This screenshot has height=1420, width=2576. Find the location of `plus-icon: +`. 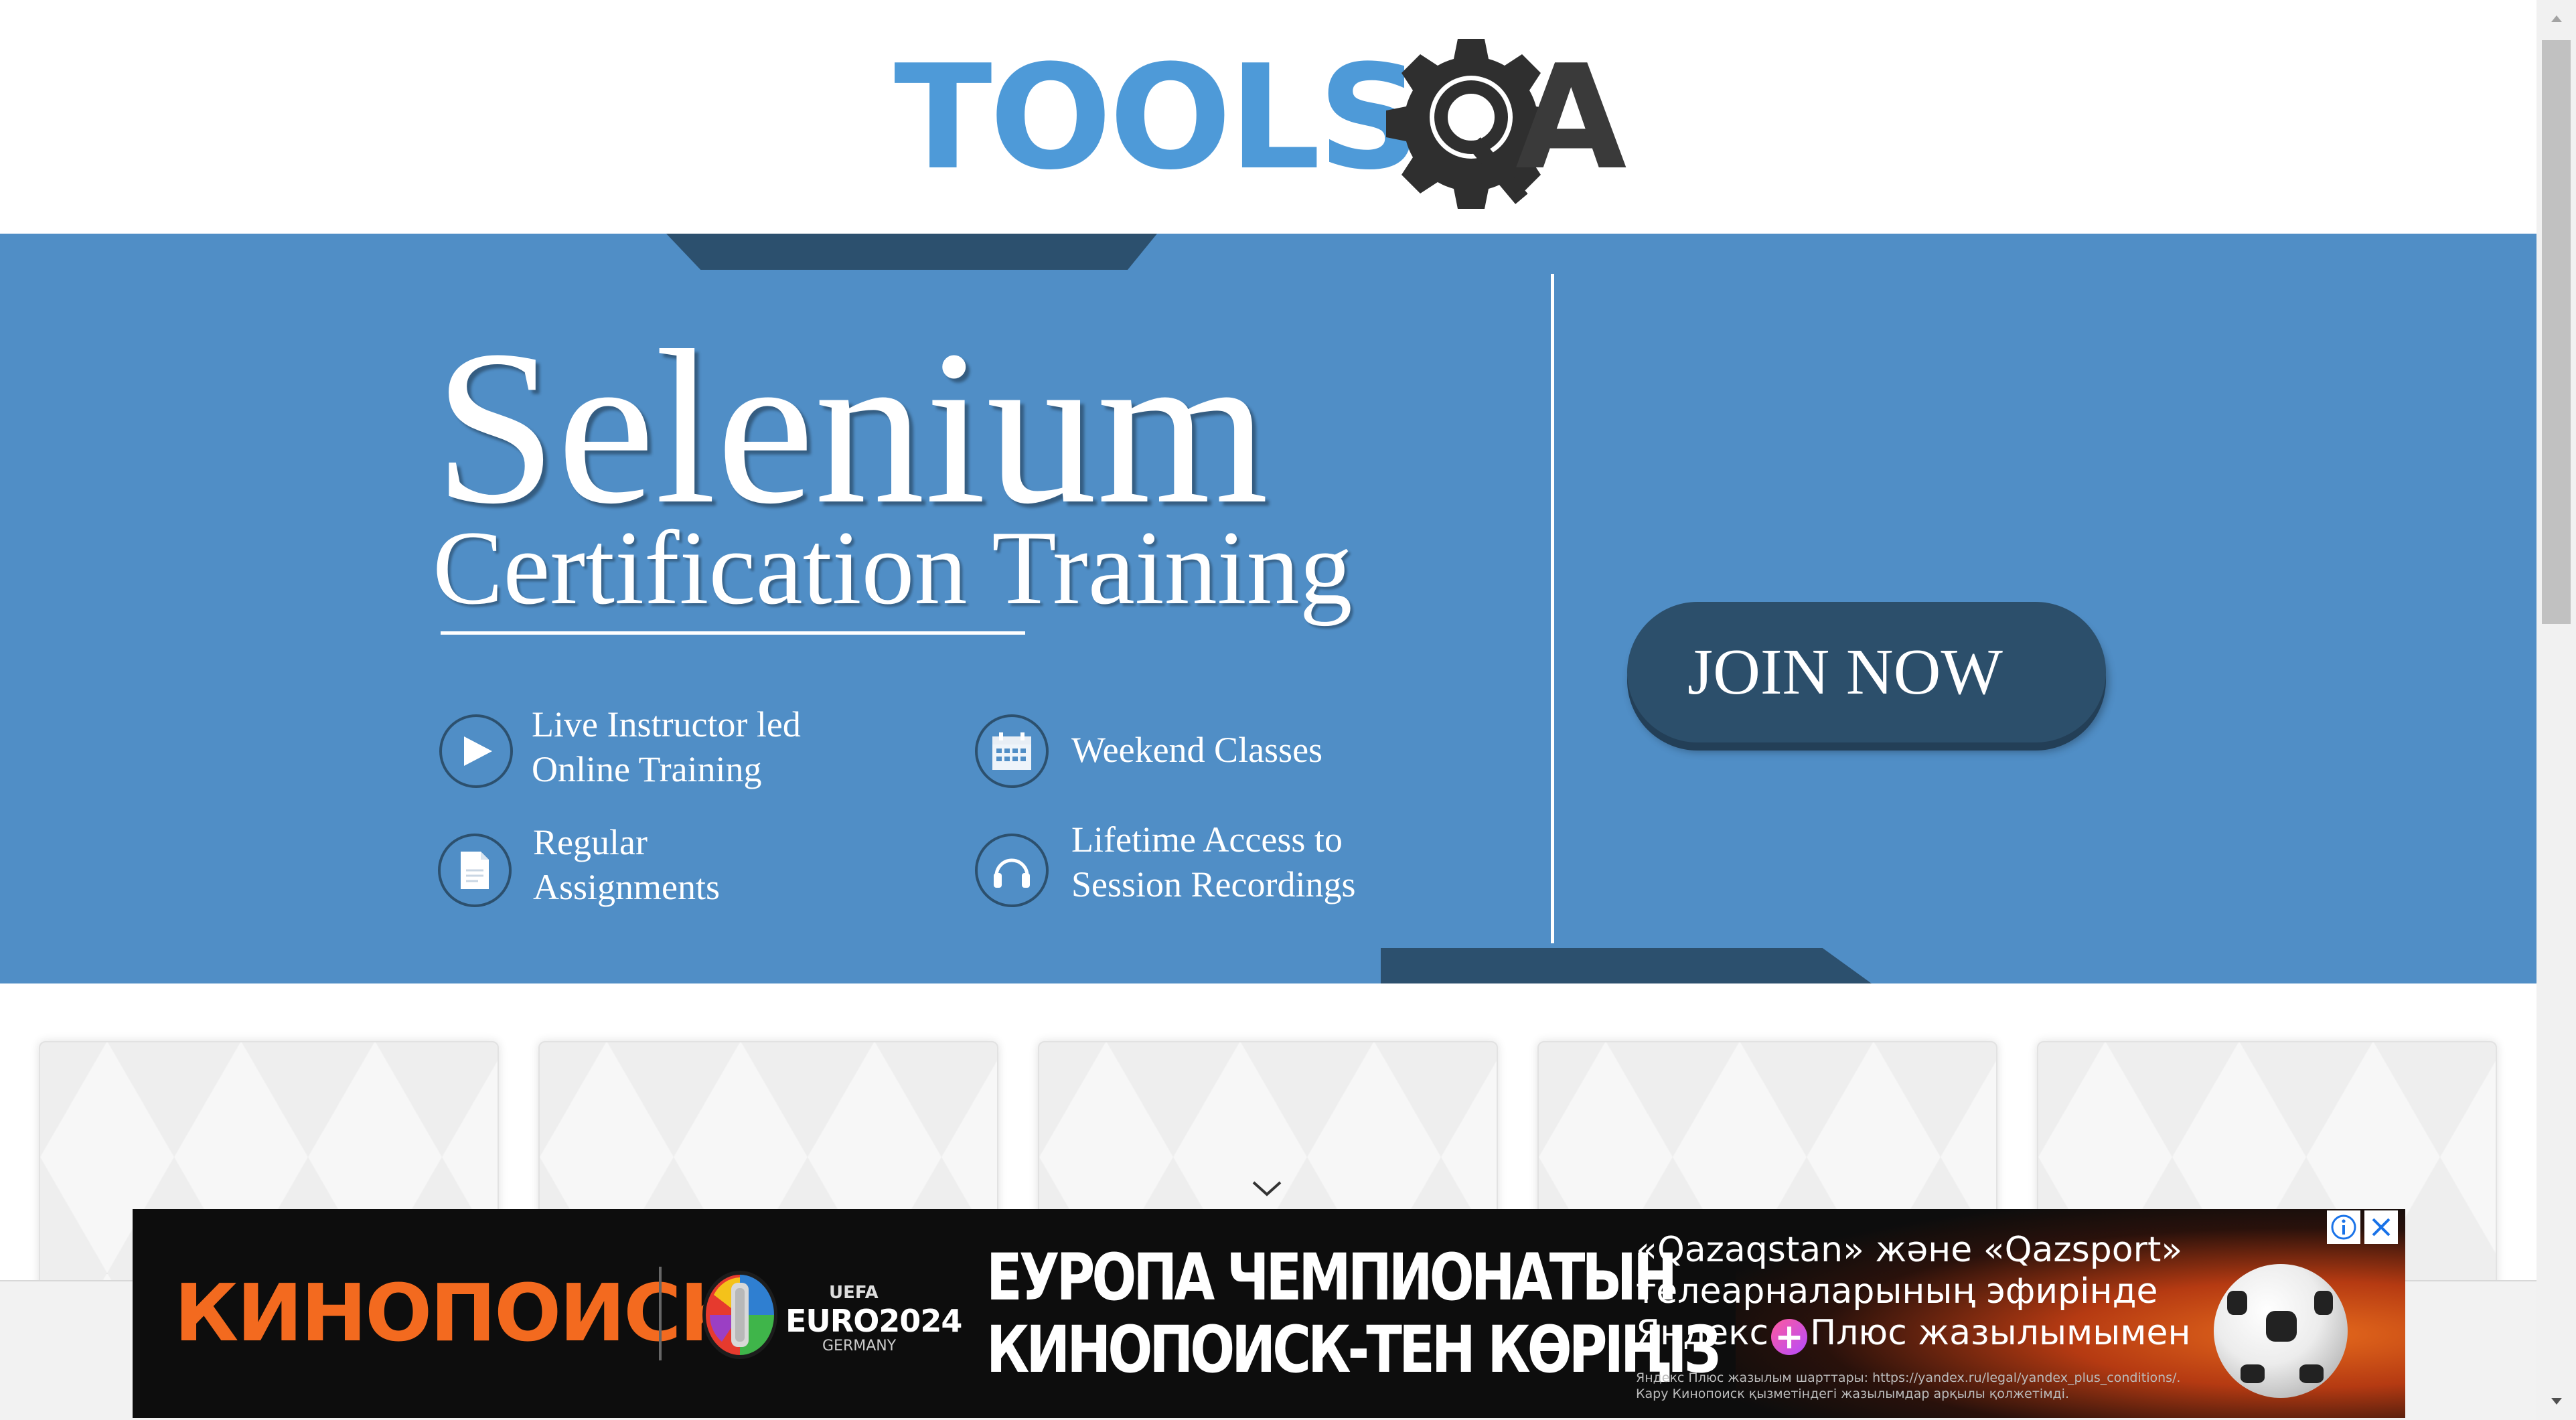

plus-icon: + is located at coordinates (1790, 1337).